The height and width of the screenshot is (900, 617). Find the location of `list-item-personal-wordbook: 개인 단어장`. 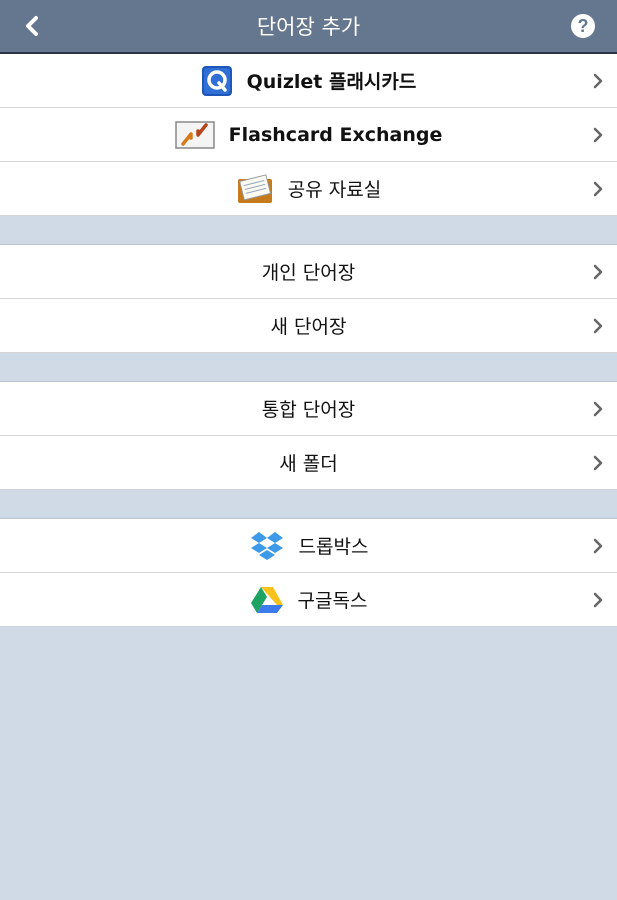

list-item-personal-wordbook: 개인 단어장 is located at coordinates (308, 272).